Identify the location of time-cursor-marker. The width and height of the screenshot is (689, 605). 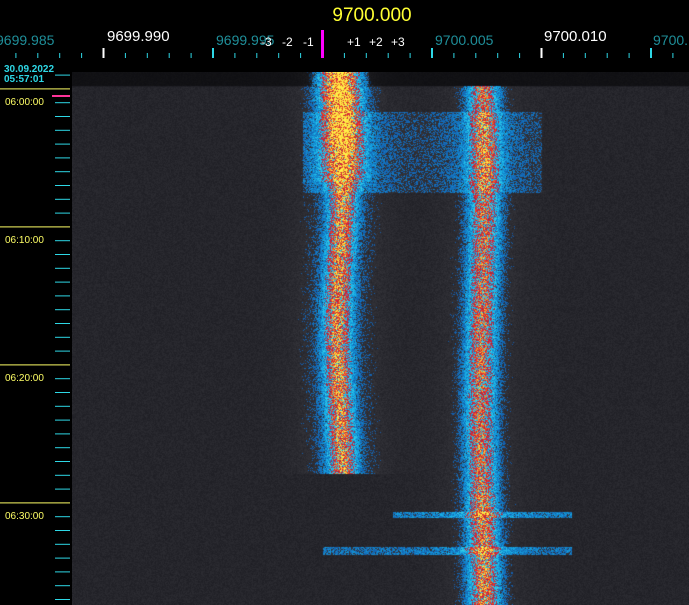
(61, 96).